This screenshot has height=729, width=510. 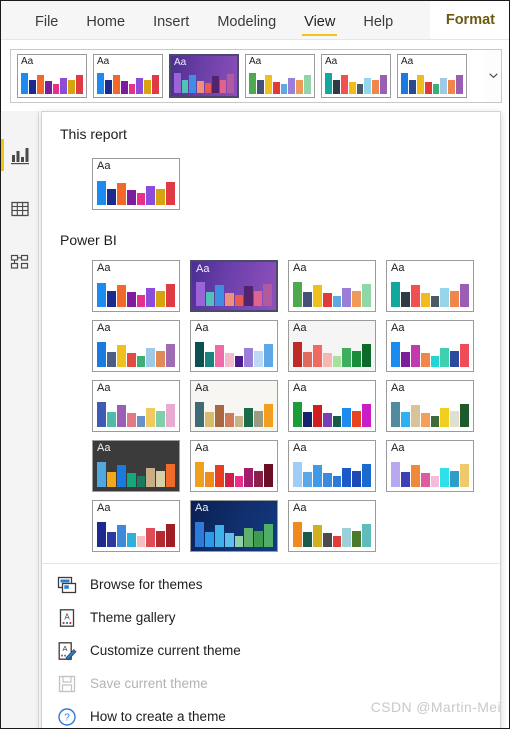 I want to click on power-bi-theme-10: Aa, so click(x=332, y=406).